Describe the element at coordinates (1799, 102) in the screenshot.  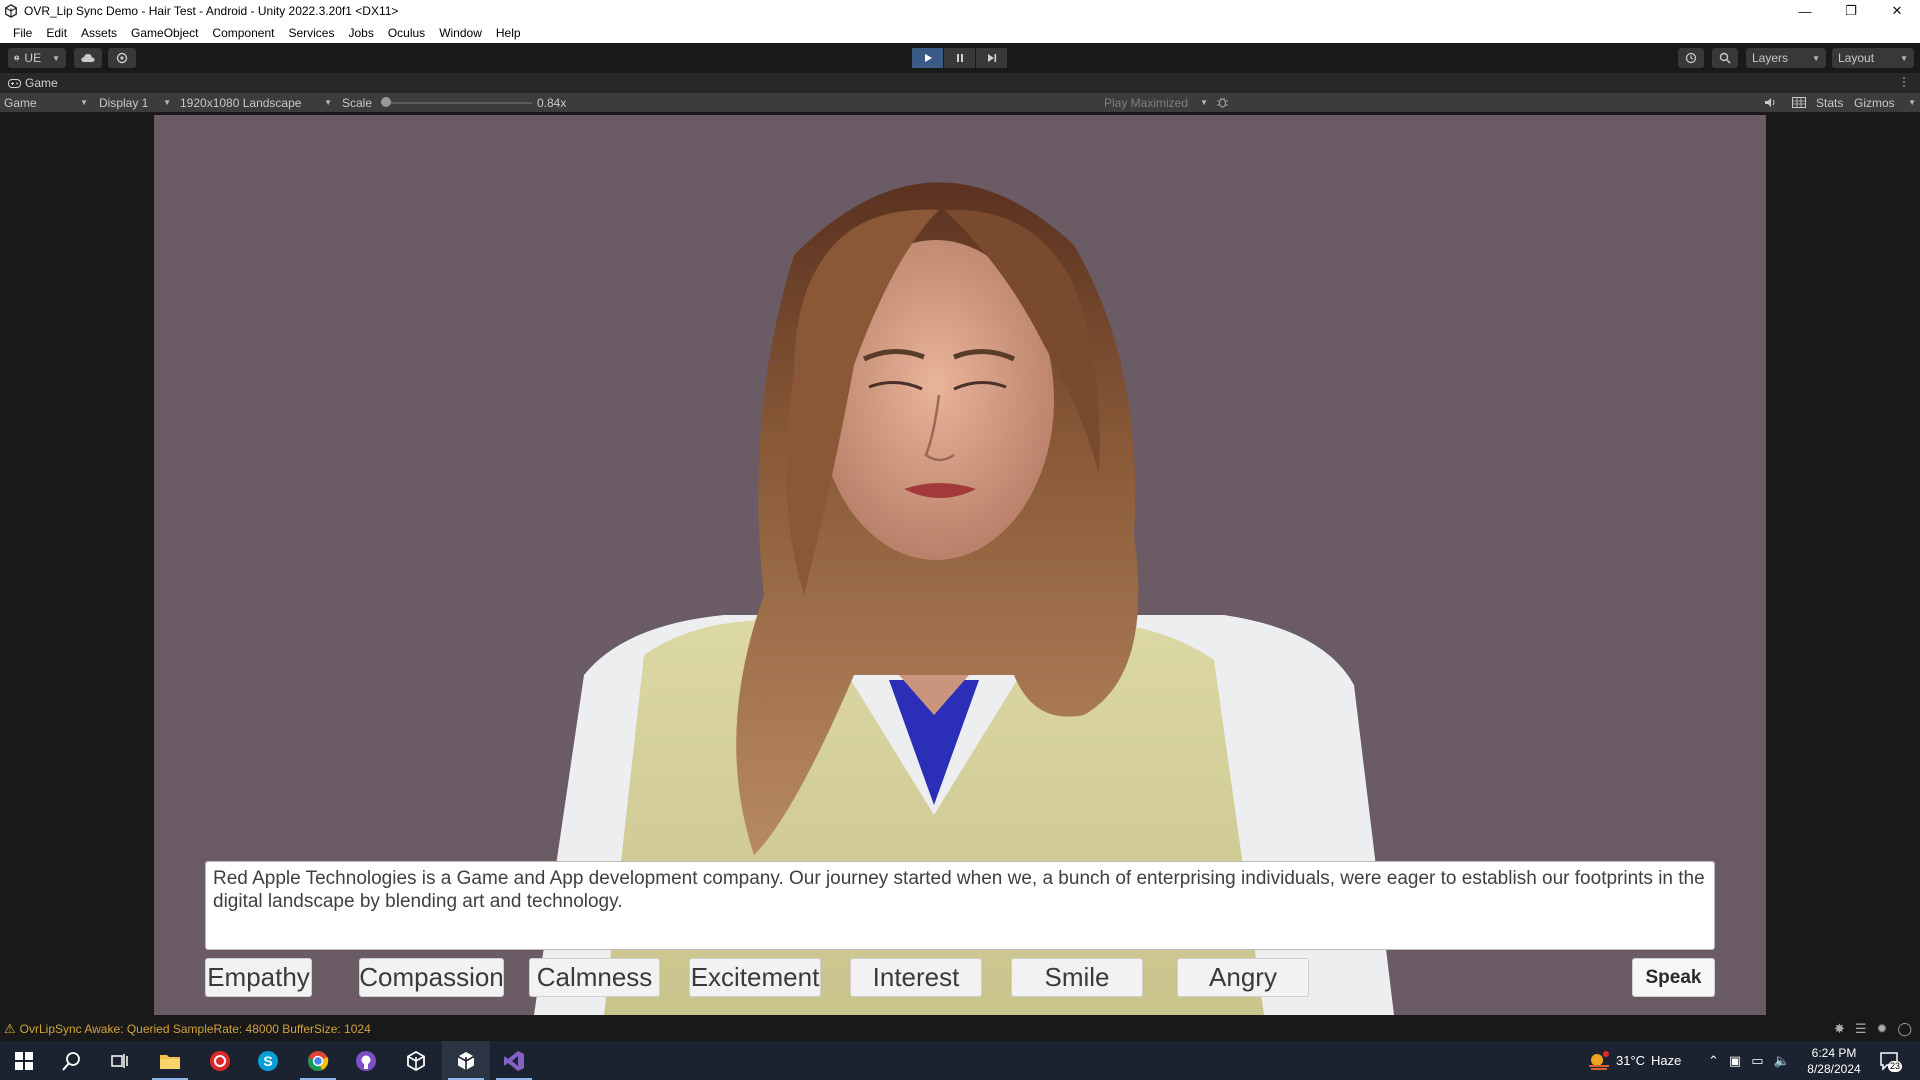
I see `safe-area-button` at that location.